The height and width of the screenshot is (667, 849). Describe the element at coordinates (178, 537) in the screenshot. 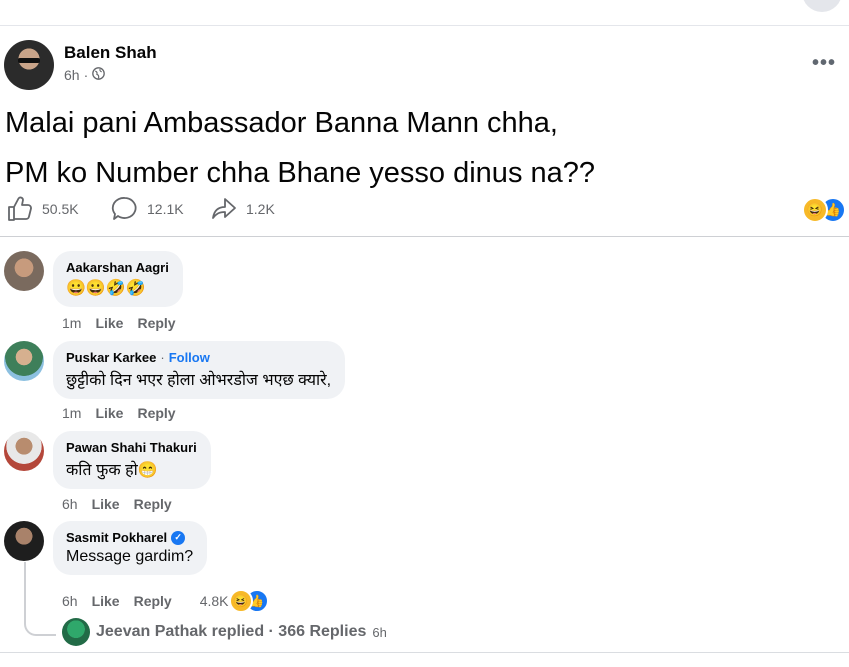

I see `verified-badge-icon: ✓` at that location.